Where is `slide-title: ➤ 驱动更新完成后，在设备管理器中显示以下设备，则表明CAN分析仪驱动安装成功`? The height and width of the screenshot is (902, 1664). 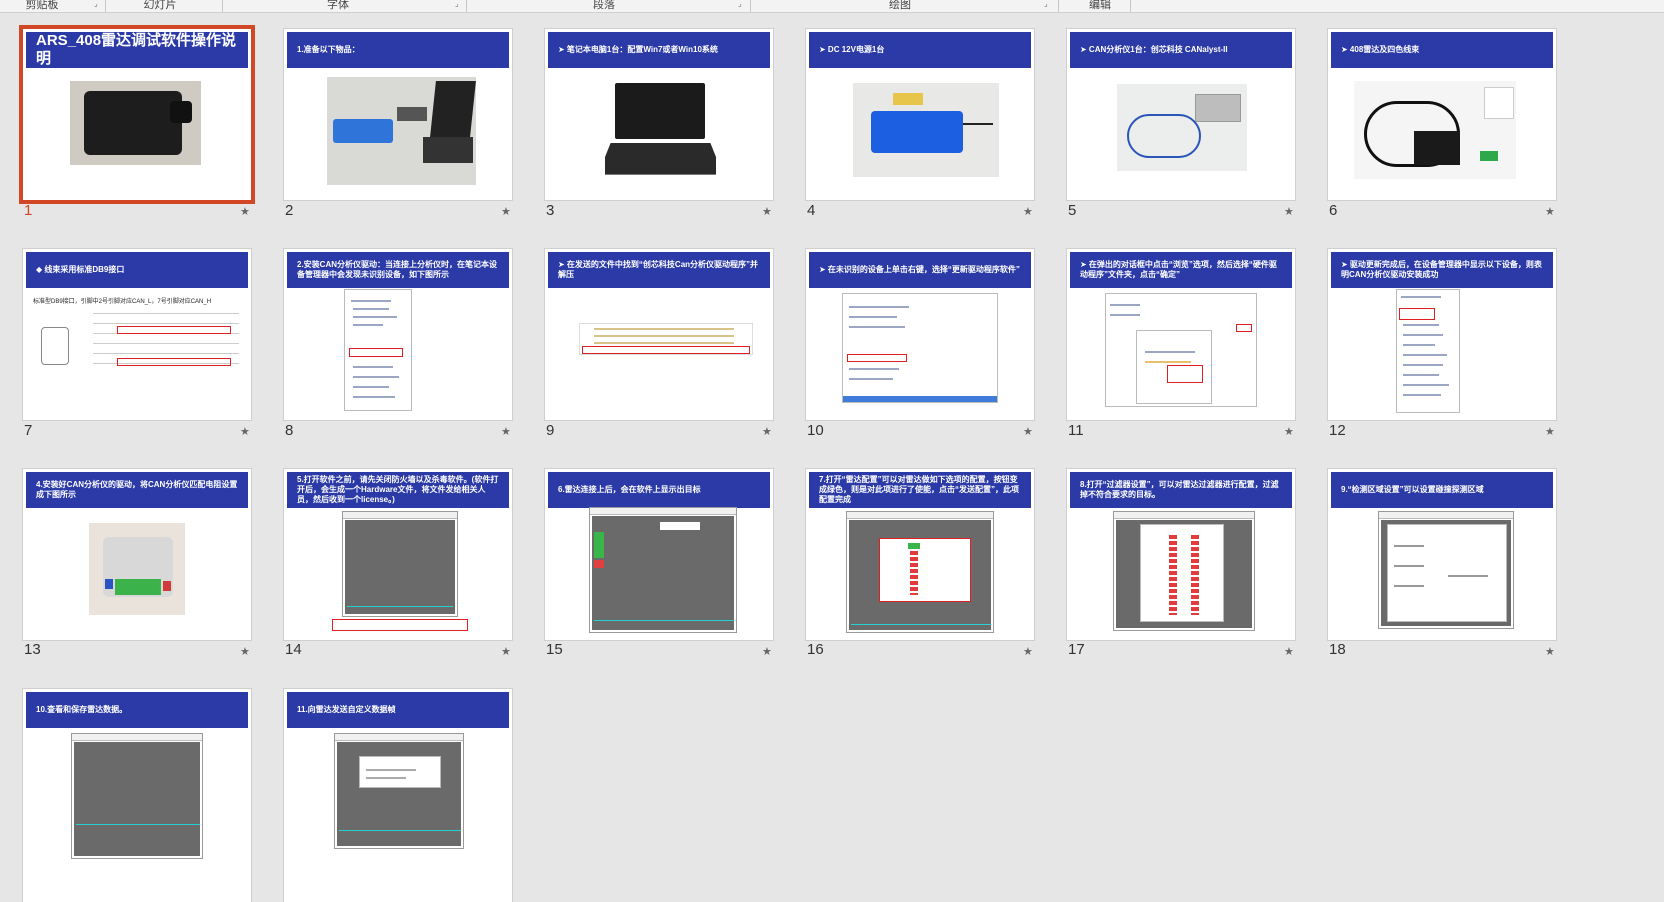 slide-title: ➤ 驱动更新完成后，在设备管理器中显示以下设备，则表明CAN分析仪驱动安装成功 is located at coordinates (1442, 270).